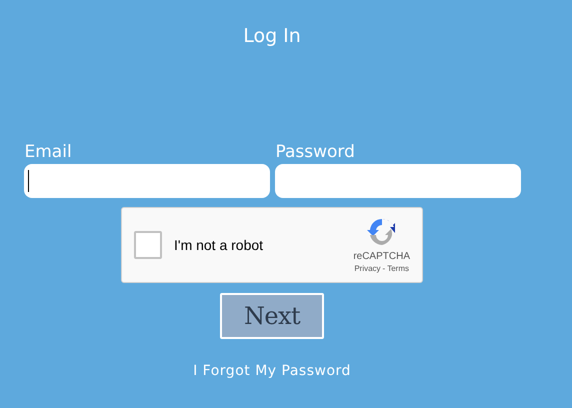  Describe the element at coordinates (48, 152) in the screenshot. I see `field-label: Email` at that location.